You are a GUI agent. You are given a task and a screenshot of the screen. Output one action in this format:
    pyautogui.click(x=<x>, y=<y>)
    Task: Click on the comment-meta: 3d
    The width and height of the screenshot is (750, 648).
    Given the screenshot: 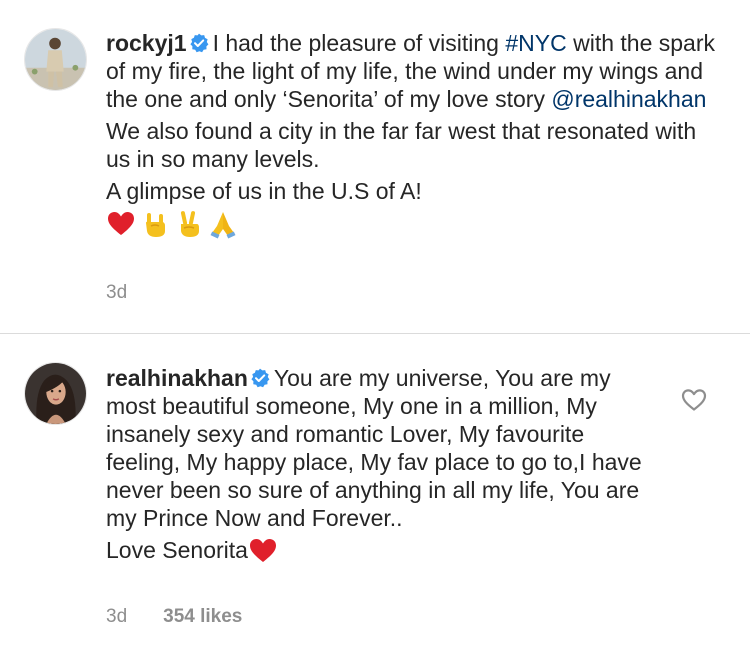 What is the action you would take?
    pyautogui.click(x=116, y=293)
    